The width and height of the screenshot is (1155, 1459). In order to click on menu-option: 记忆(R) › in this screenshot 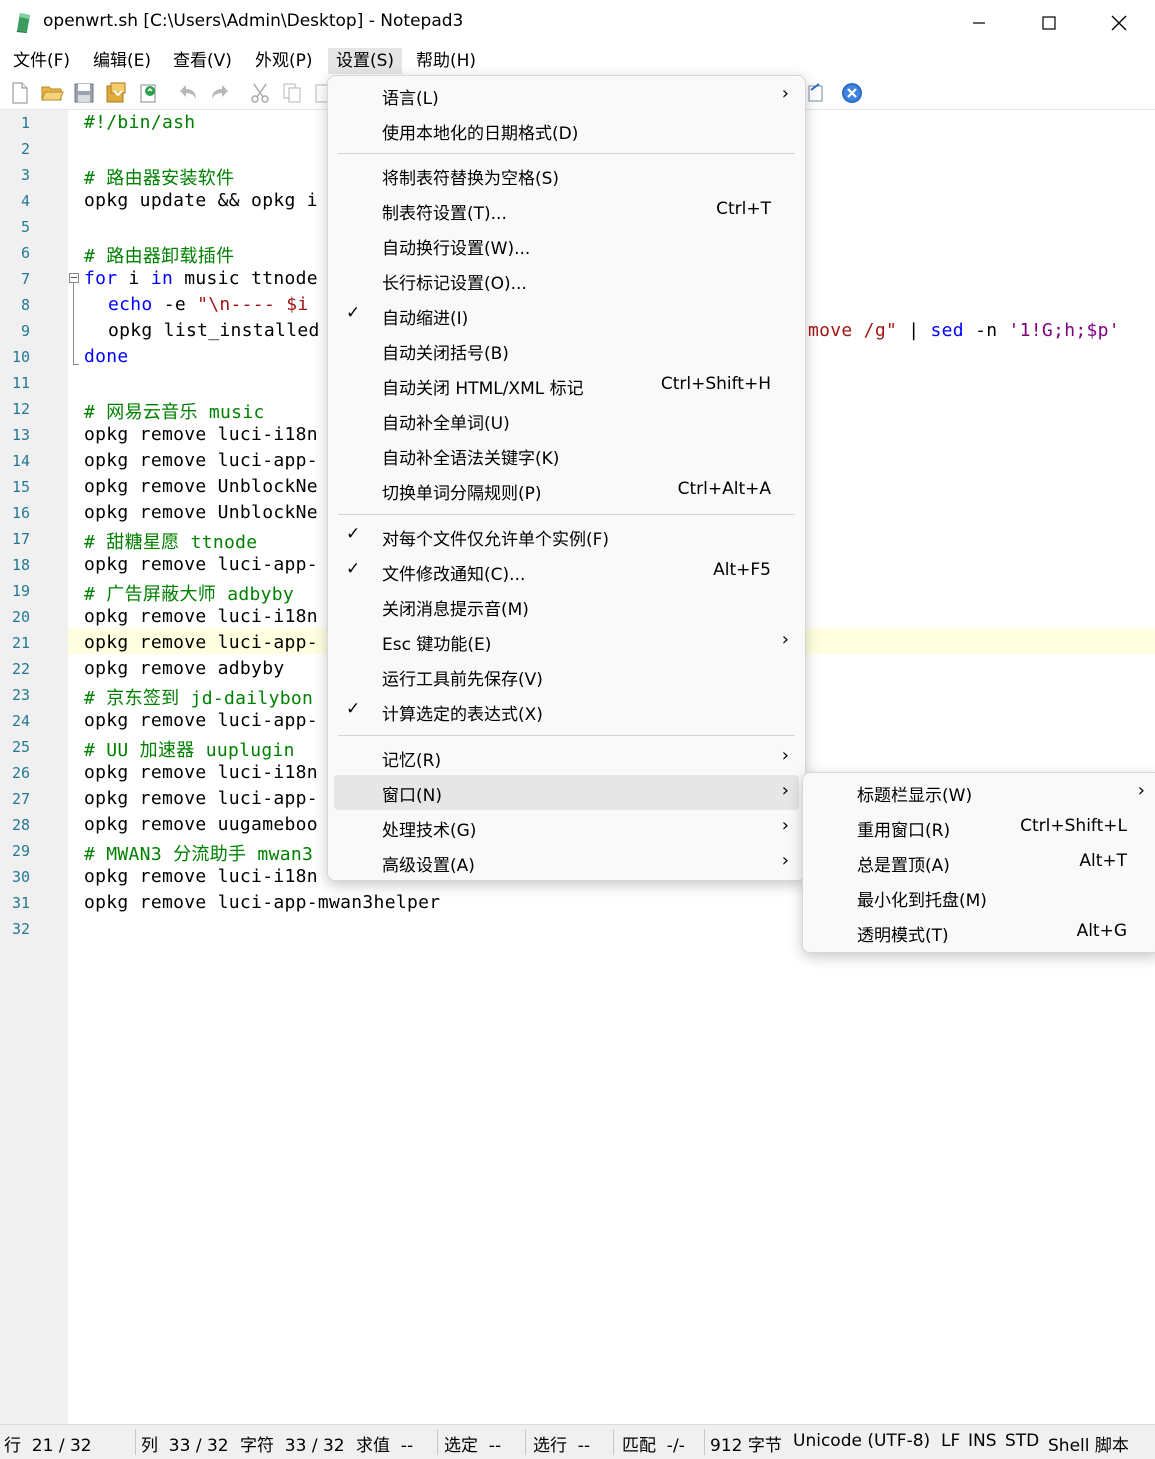, I will do `click(566, 757)`.